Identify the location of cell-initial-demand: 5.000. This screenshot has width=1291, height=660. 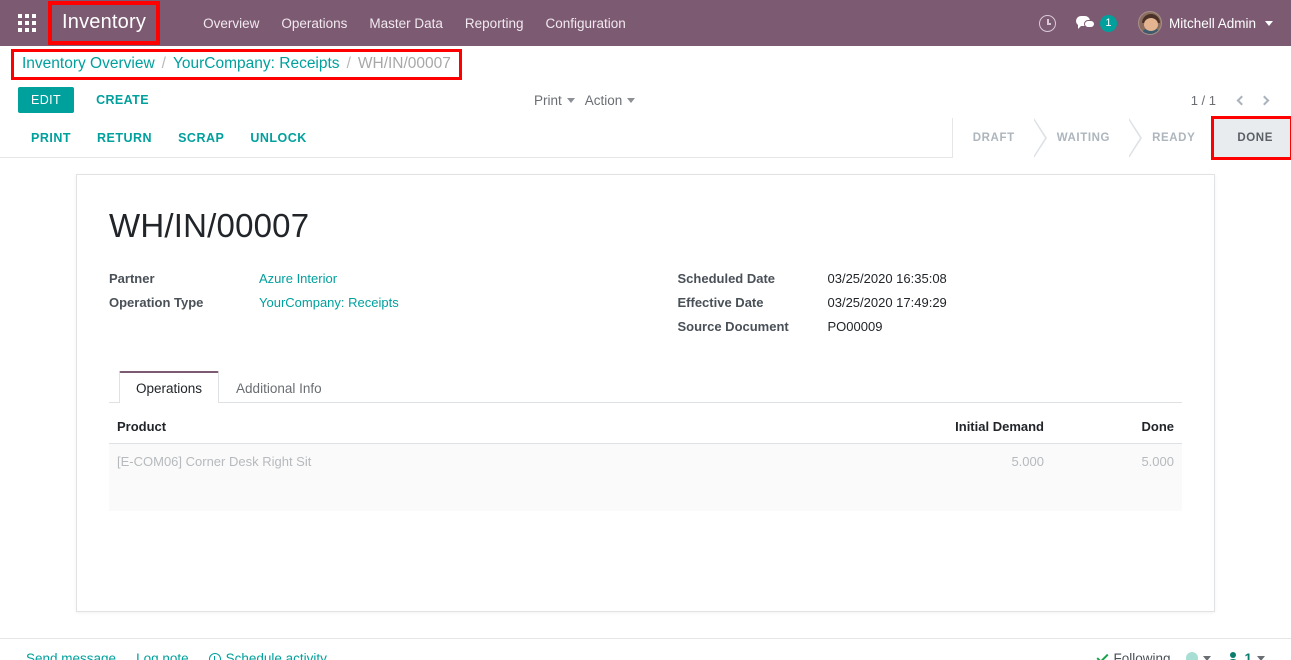
(977, 461).